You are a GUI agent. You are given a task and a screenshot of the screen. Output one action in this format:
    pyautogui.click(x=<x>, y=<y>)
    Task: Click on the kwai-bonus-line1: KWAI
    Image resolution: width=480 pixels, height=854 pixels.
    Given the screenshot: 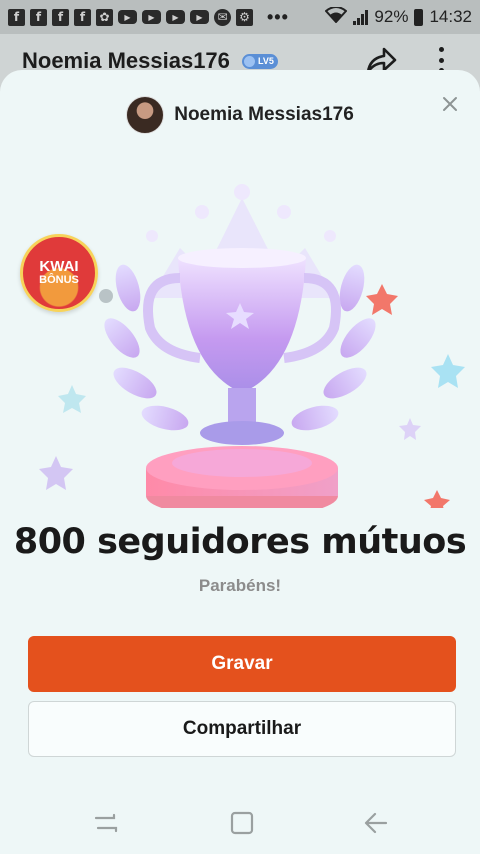 What is the action you would take?
    pyautogui.click(x=59, y=267)
    